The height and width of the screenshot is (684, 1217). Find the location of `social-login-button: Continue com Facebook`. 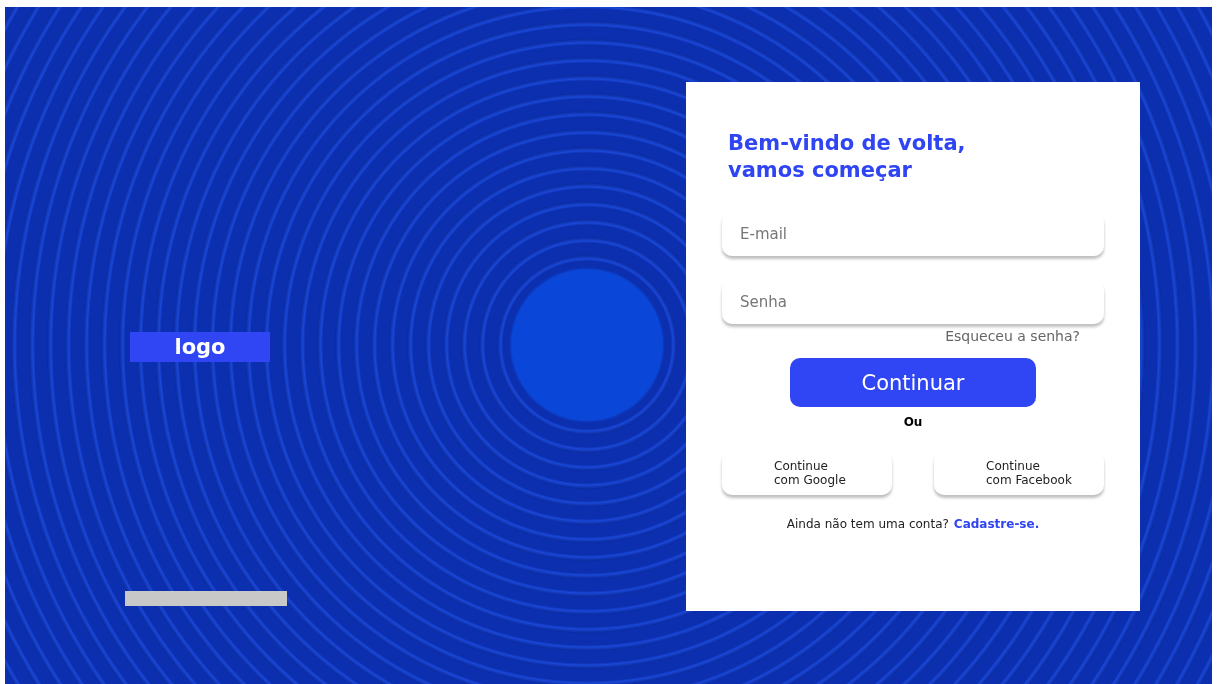

social-login-button: Continue com Facebook is located at coordinates (1019, 473).